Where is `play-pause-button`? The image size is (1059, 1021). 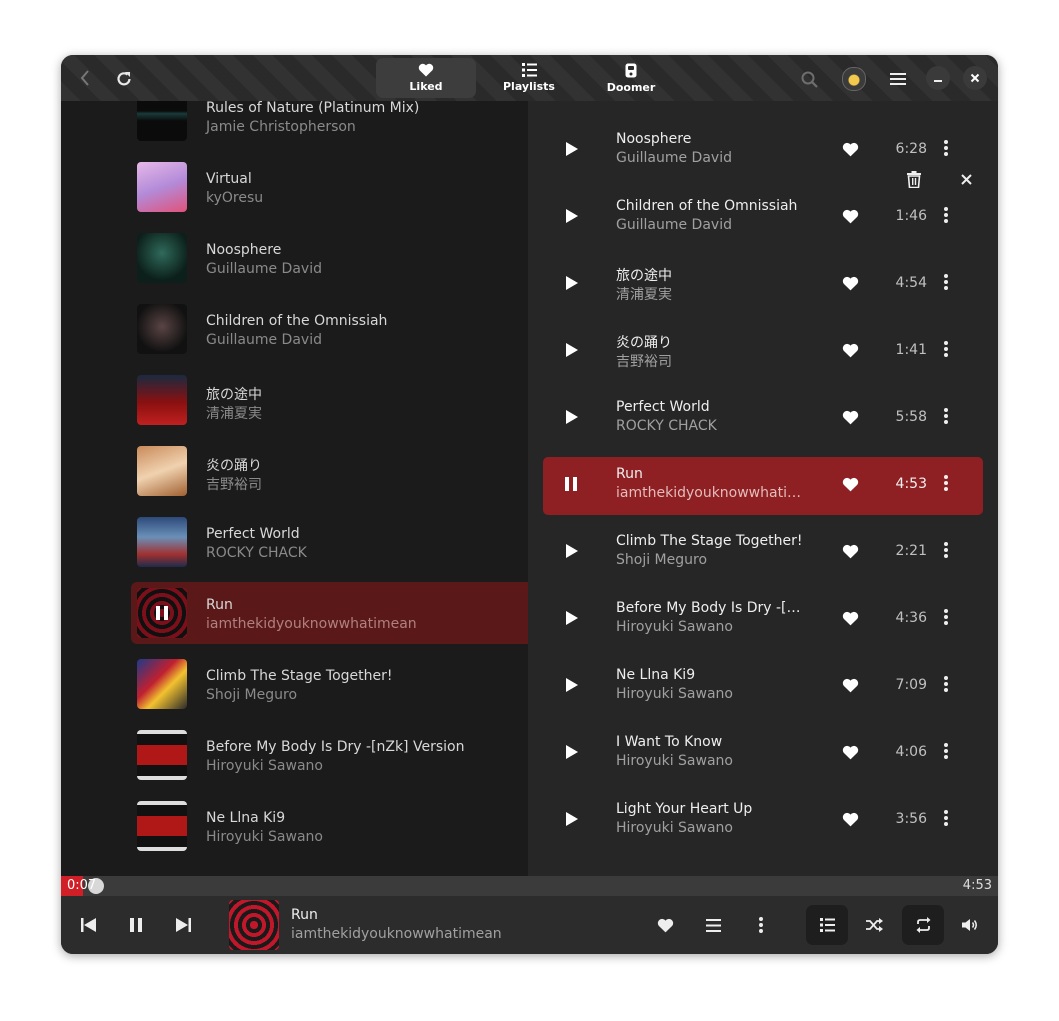
play-pause-button is located at coordinates (136, 925).